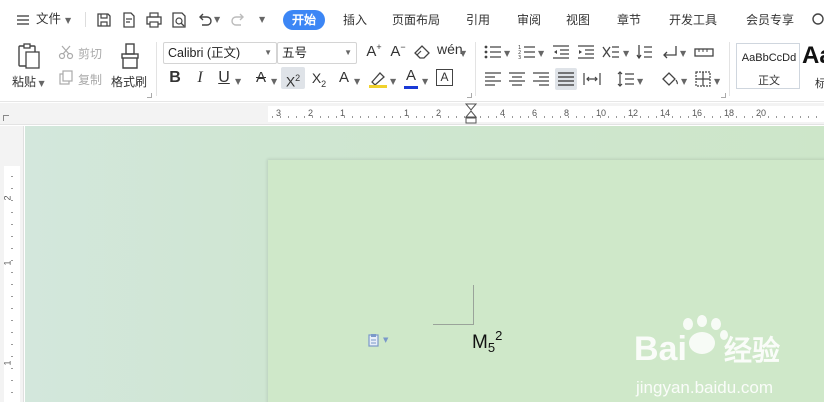 The image size is (824, 402). What do you see at coordinates (693, 20) in the screenshot?
I see `tab-developer: 开发工具` at bounding box center [693, 20].